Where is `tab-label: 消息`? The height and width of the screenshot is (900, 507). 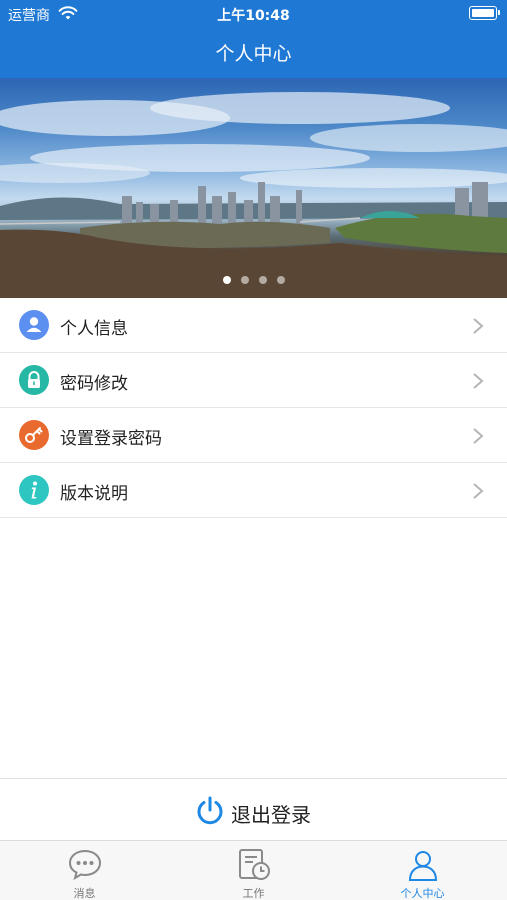
tab-label: 消息 is located at coordinates (84, 893).